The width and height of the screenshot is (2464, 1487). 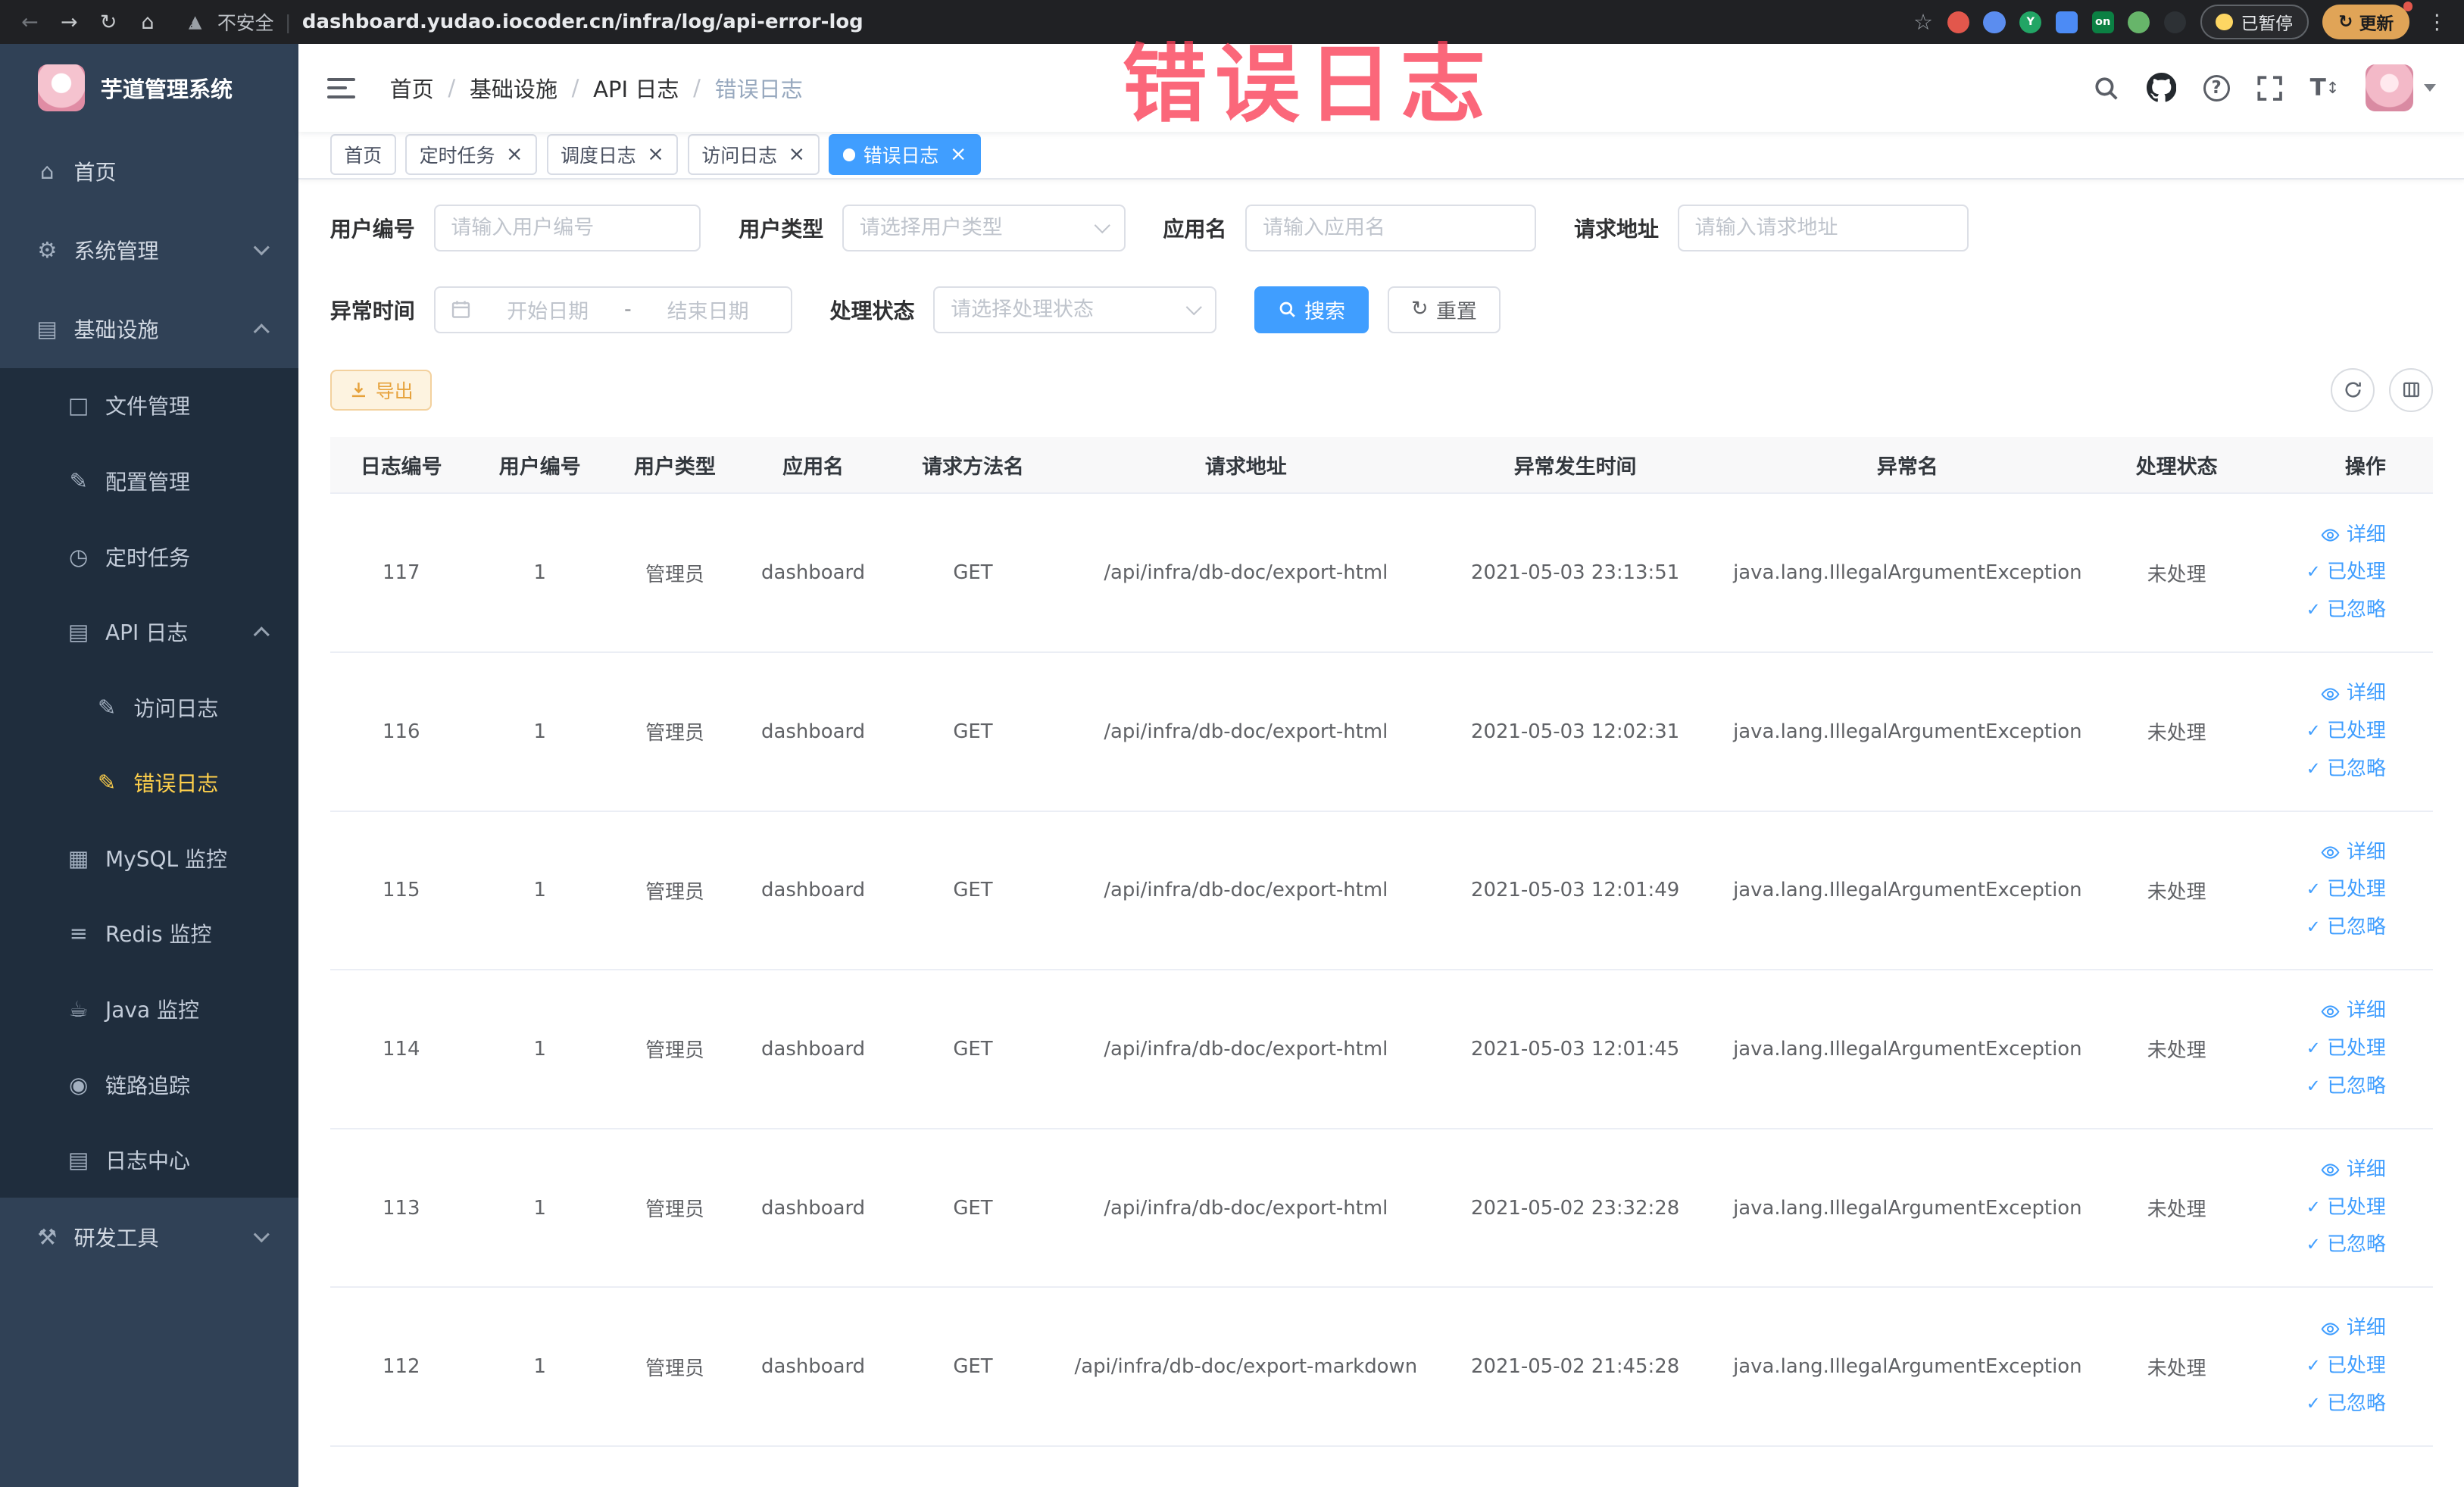 I want to click on view-icon, so click(x=2330, y=1011).